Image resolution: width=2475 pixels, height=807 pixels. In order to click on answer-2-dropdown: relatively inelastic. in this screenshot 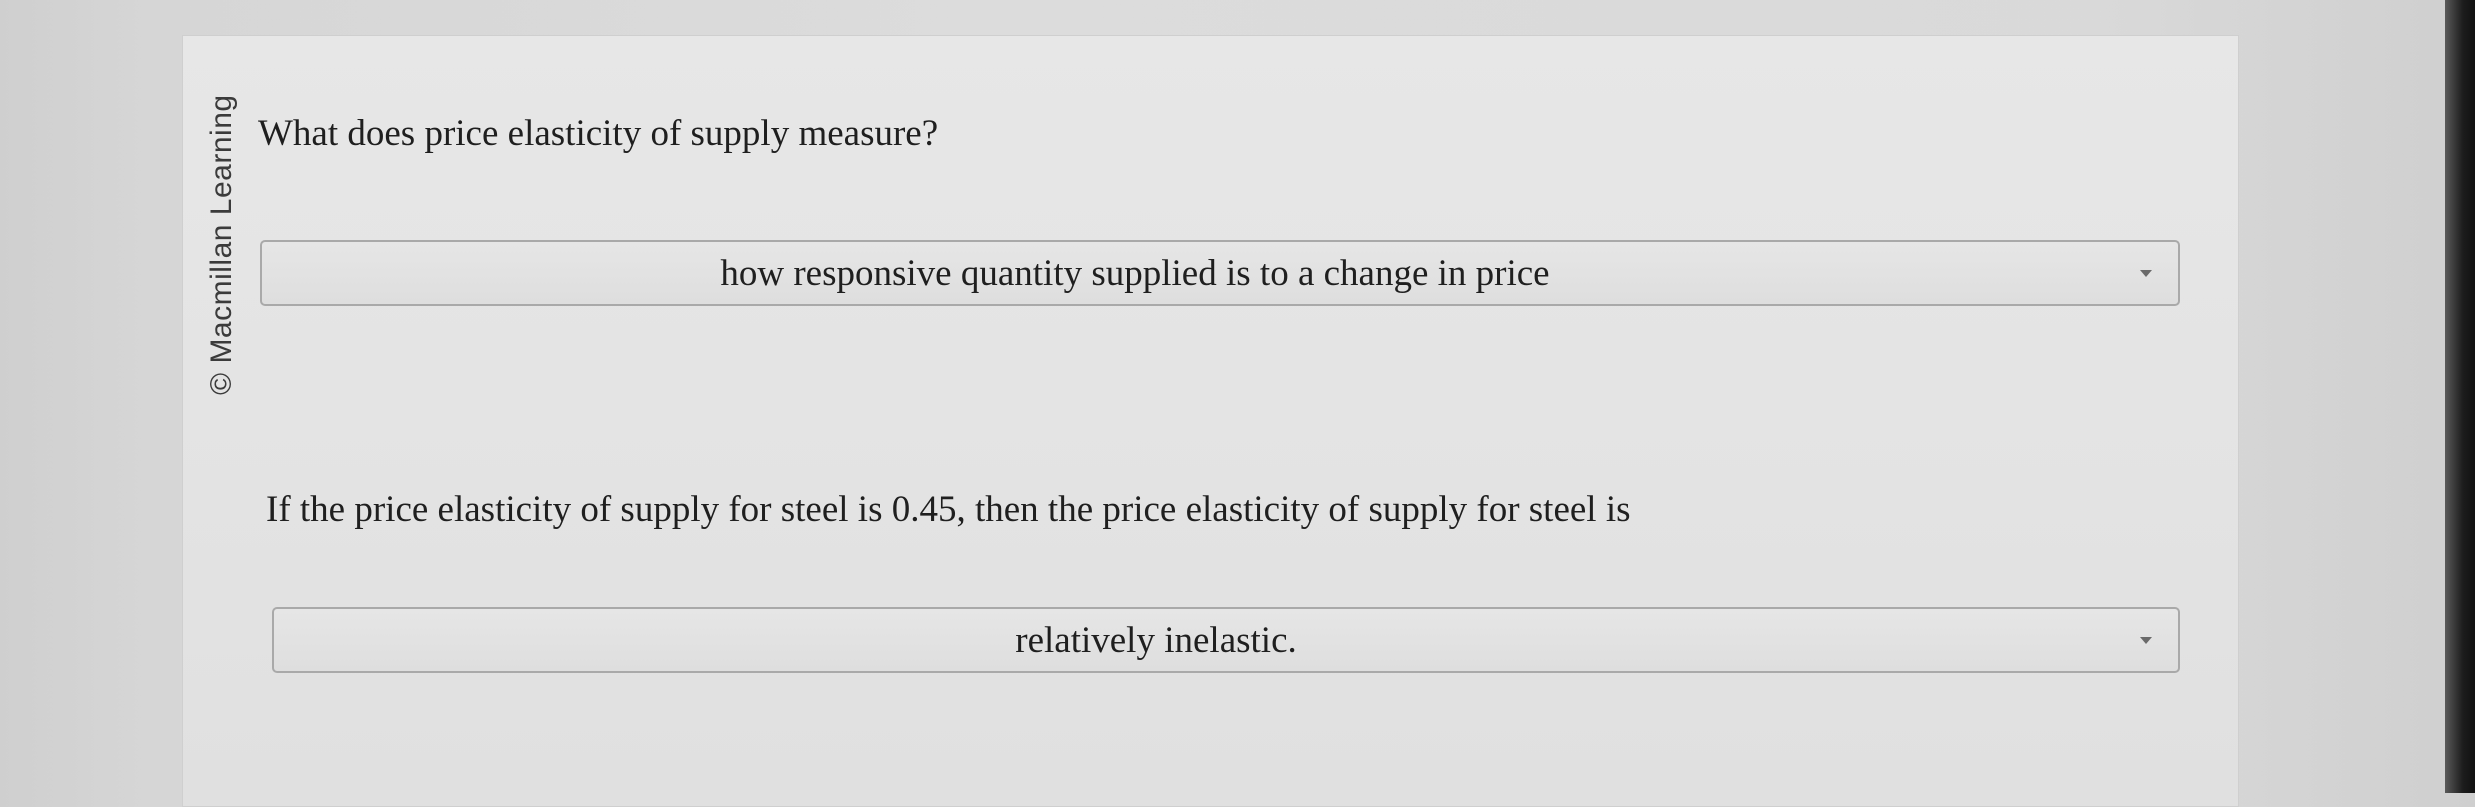, I will do `click(1226, 640)`.